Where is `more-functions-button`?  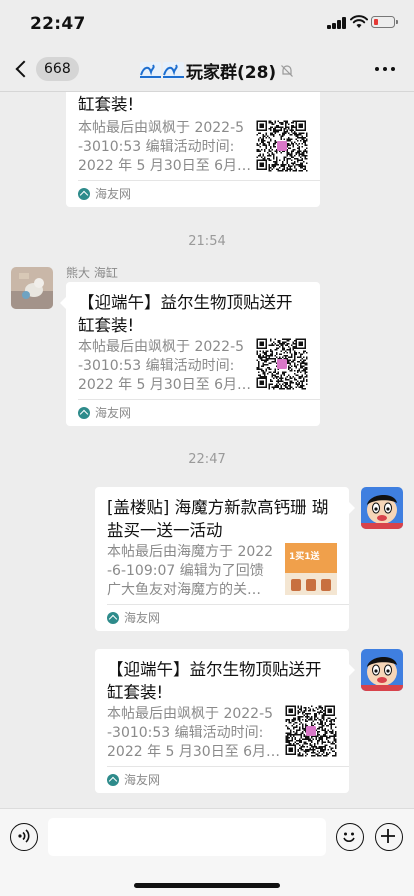 more-functions-button is located at coordinates (389, 837).